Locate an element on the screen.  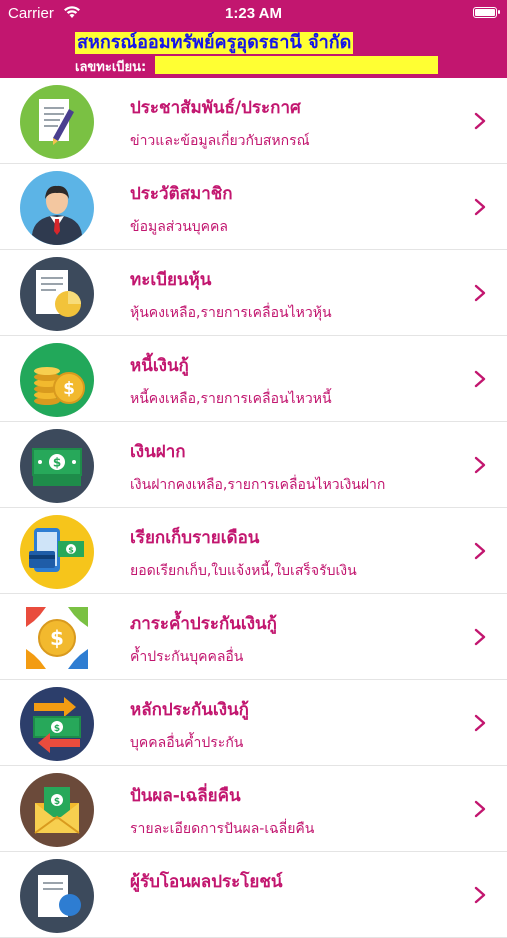
registration-value is located at coordinates (296, 65).